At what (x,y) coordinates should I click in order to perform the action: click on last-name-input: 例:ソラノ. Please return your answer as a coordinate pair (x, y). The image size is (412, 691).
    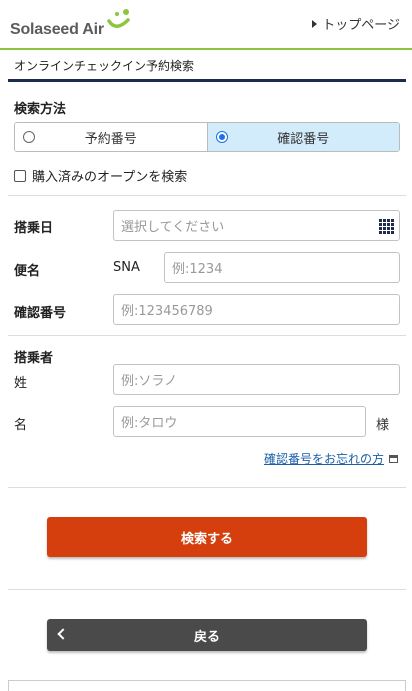
    Looking at the image, I should click on (256, 379).